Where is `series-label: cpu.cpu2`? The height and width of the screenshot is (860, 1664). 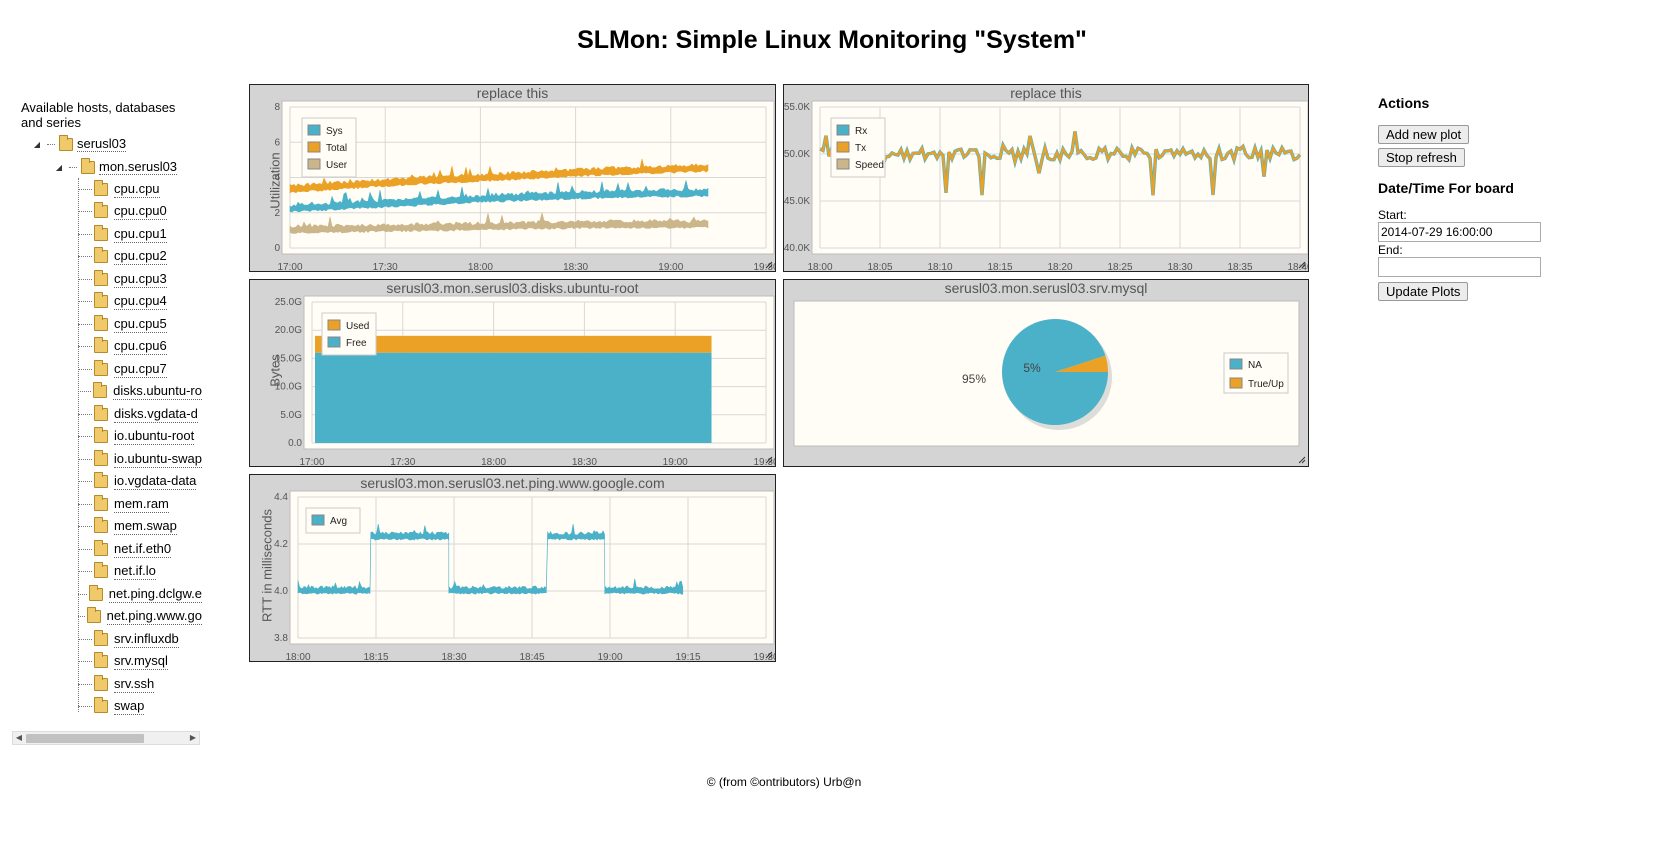
series-label: cpu.cpu2 is located at coordinates (140, 257).